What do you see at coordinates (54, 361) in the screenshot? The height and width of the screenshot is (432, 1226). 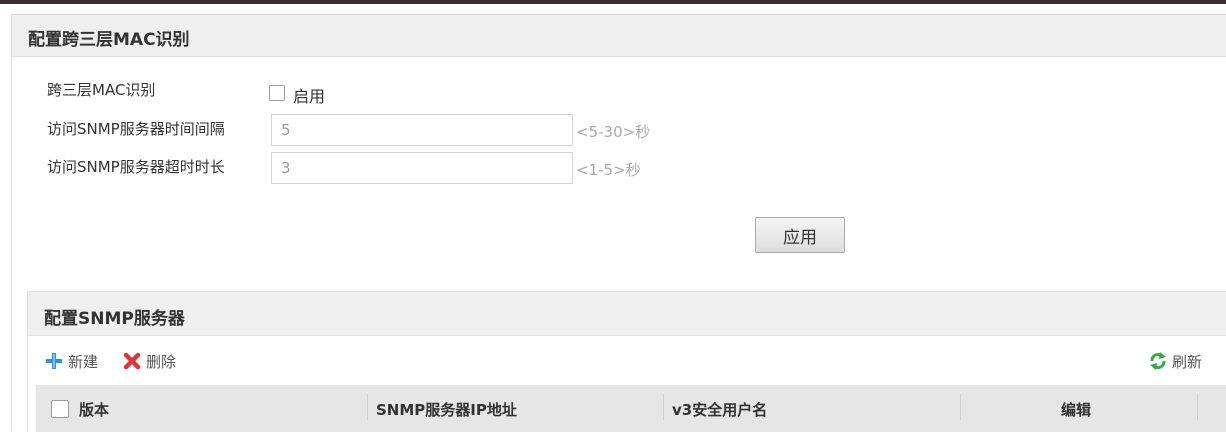 I see `plus-icon` at bounding box center [54, 361].